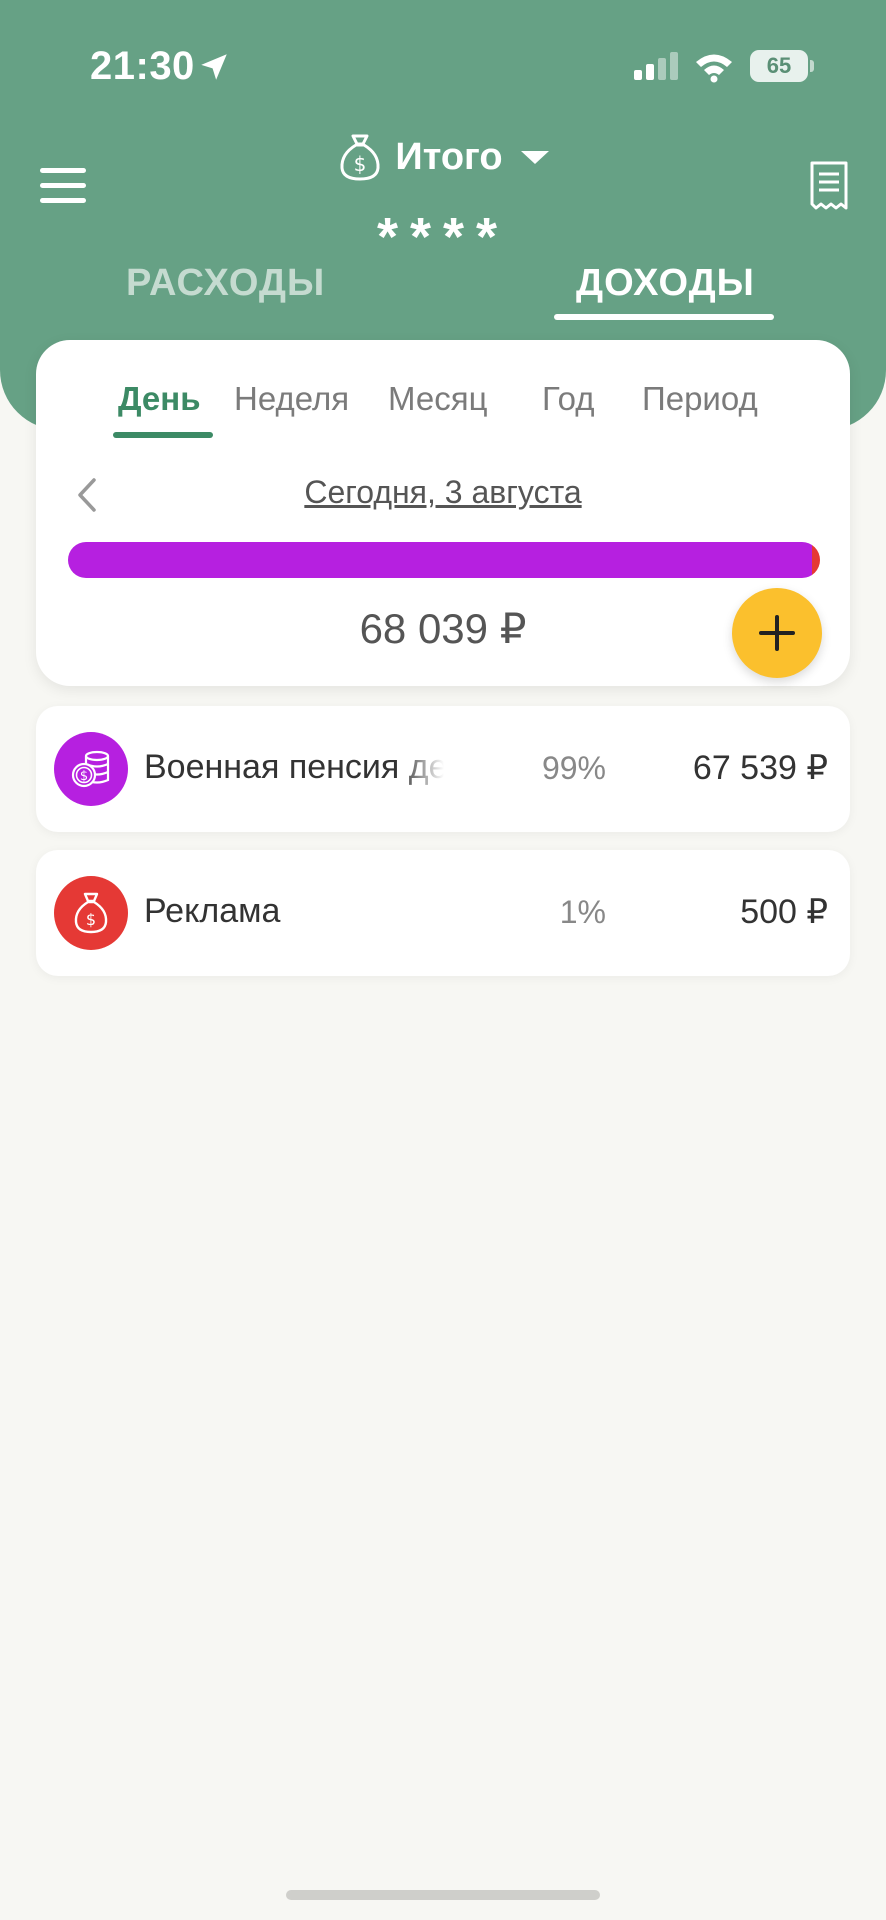 The image size is (886, 1920). I want to click on category-amount: 500 ₽, so click(784, 912).